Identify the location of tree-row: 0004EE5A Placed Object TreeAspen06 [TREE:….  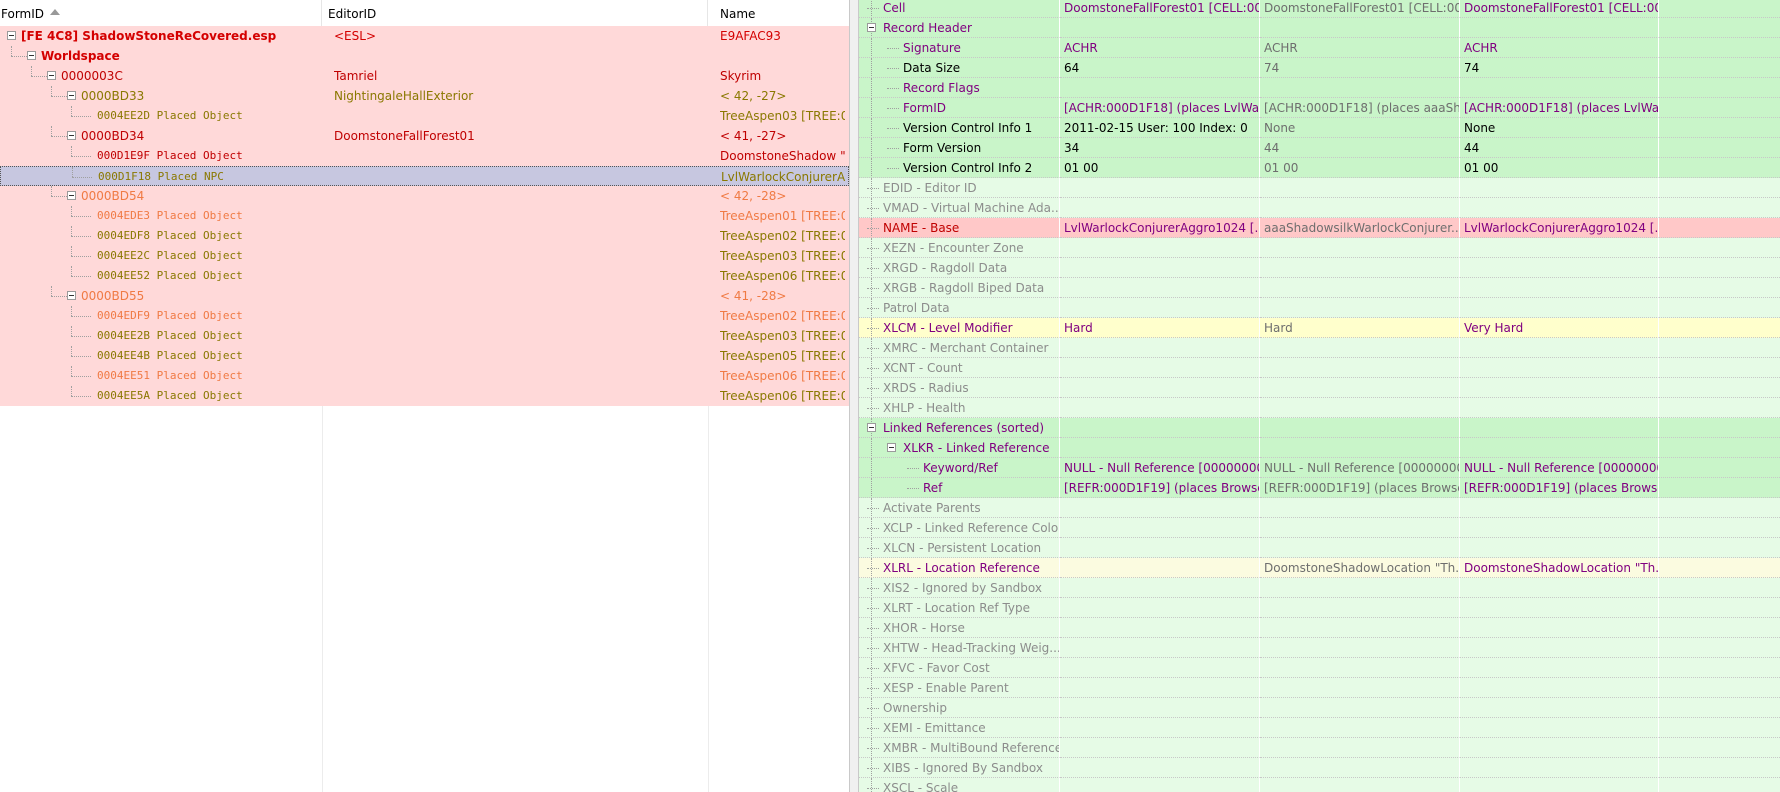
(424, 396).